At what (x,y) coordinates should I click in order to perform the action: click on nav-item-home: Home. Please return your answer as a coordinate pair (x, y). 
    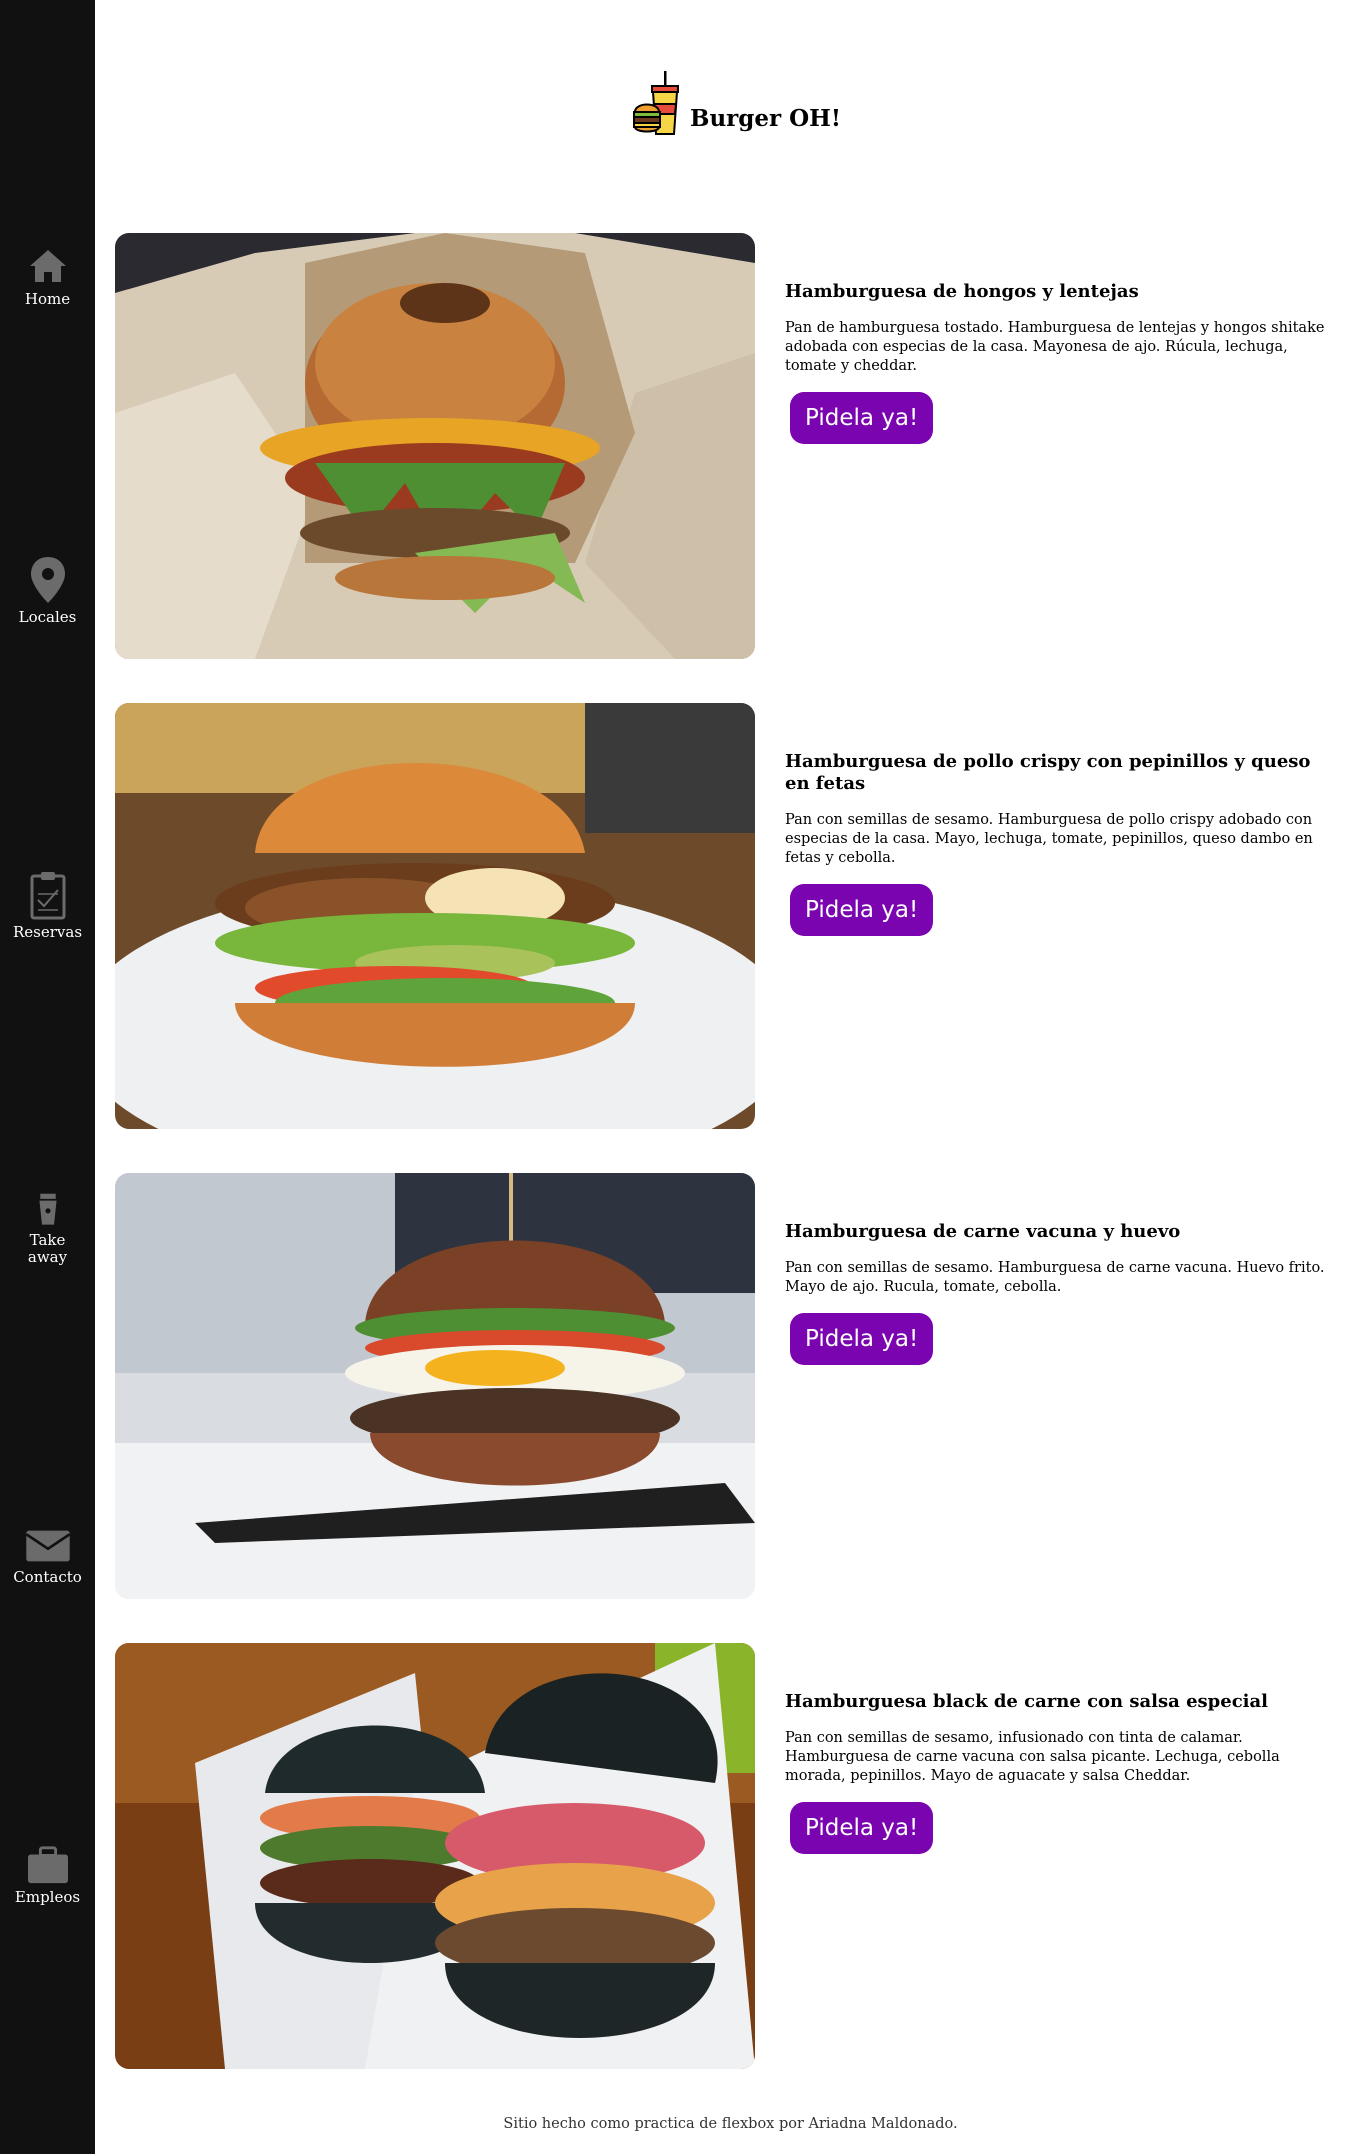
    Looking at the image, I should click on (47, 276).